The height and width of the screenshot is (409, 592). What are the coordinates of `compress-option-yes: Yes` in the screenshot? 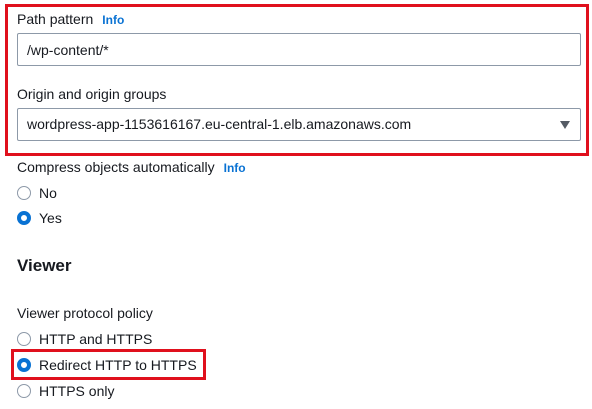 It's located at (39, 218).